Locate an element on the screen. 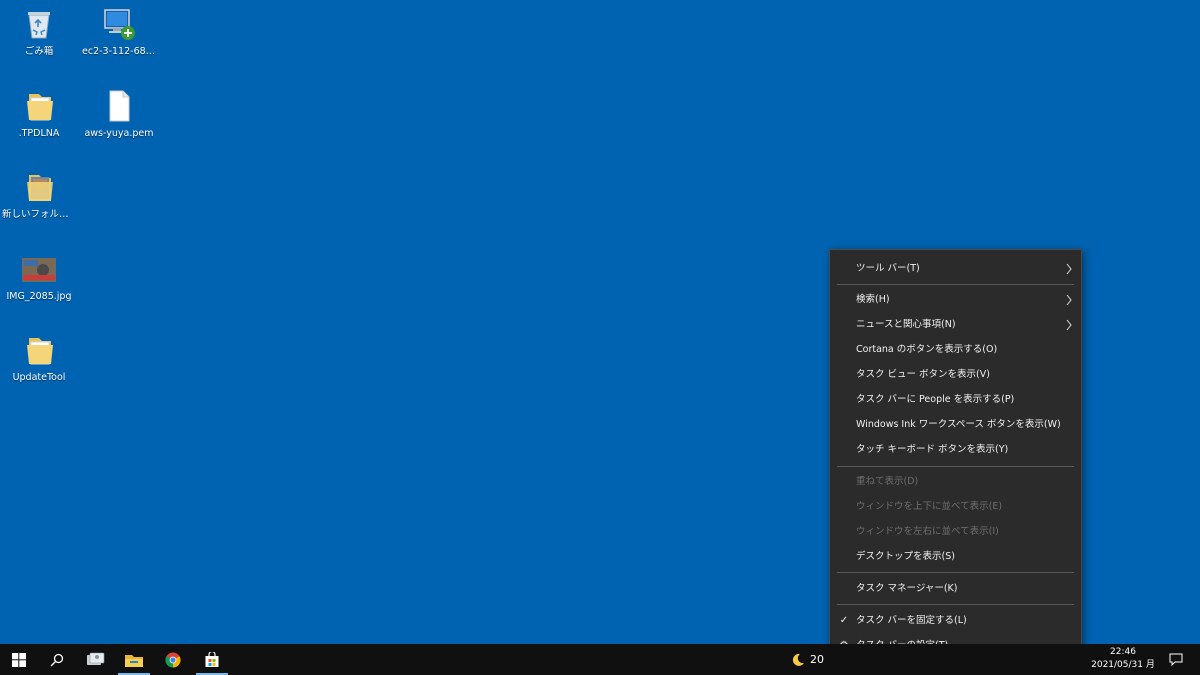  weather-widget: 20 is located at coordinates (810, 659).